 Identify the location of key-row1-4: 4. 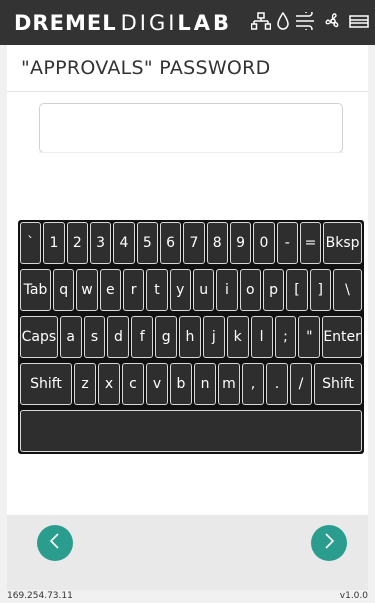
(124, 243).